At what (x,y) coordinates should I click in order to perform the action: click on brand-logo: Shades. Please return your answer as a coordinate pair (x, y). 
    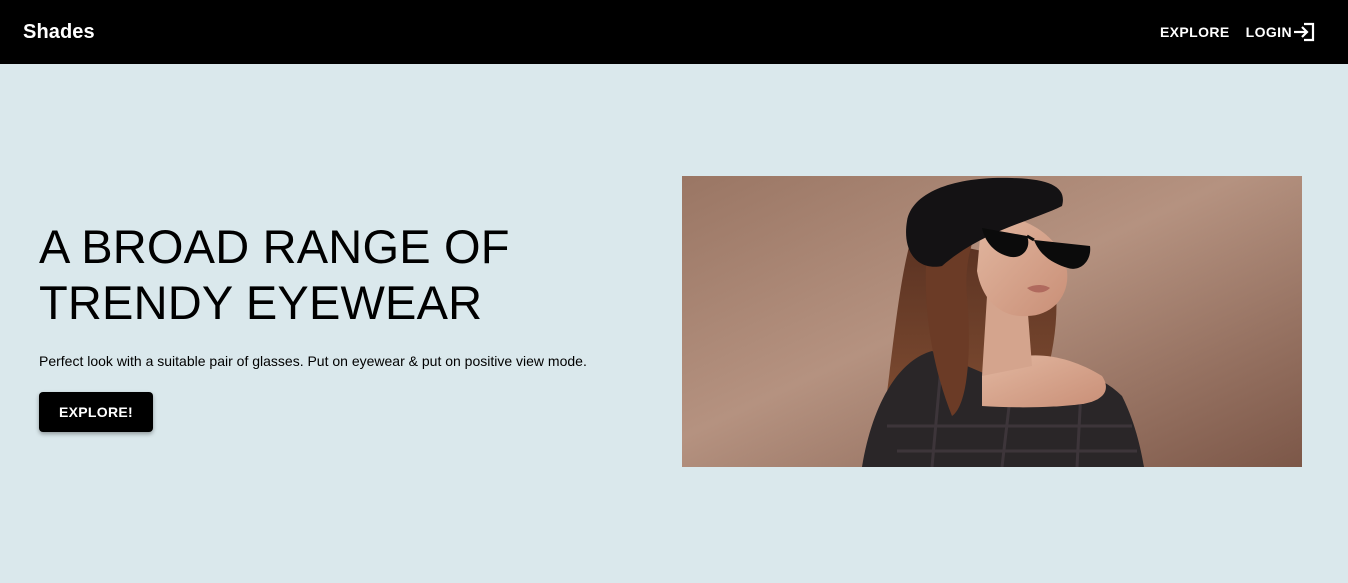
    Looking at the image, I should click on (59, 32).